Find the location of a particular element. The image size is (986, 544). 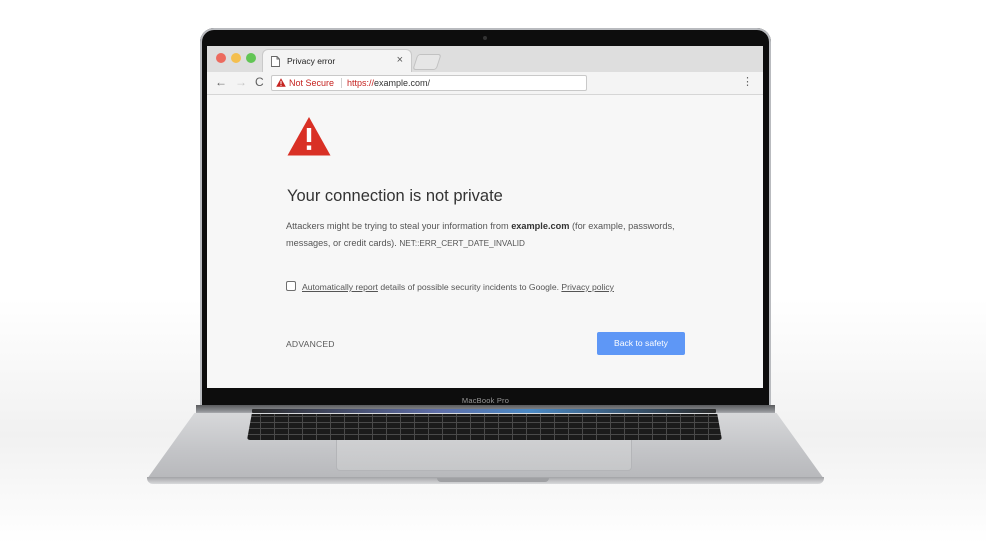

tab-close-icon: × is located at coordinates (400, 60).